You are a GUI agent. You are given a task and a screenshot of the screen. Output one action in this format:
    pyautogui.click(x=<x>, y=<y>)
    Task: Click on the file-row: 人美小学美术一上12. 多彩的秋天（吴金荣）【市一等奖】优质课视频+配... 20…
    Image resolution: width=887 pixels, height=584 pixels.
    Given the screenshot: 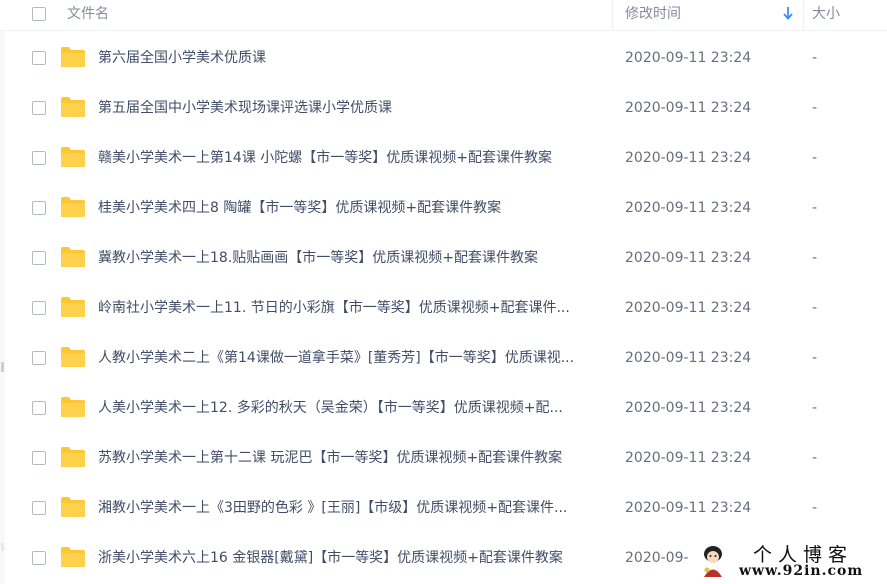 What is the action you would take?
    pyautogui.click(x=451, y=408)
    